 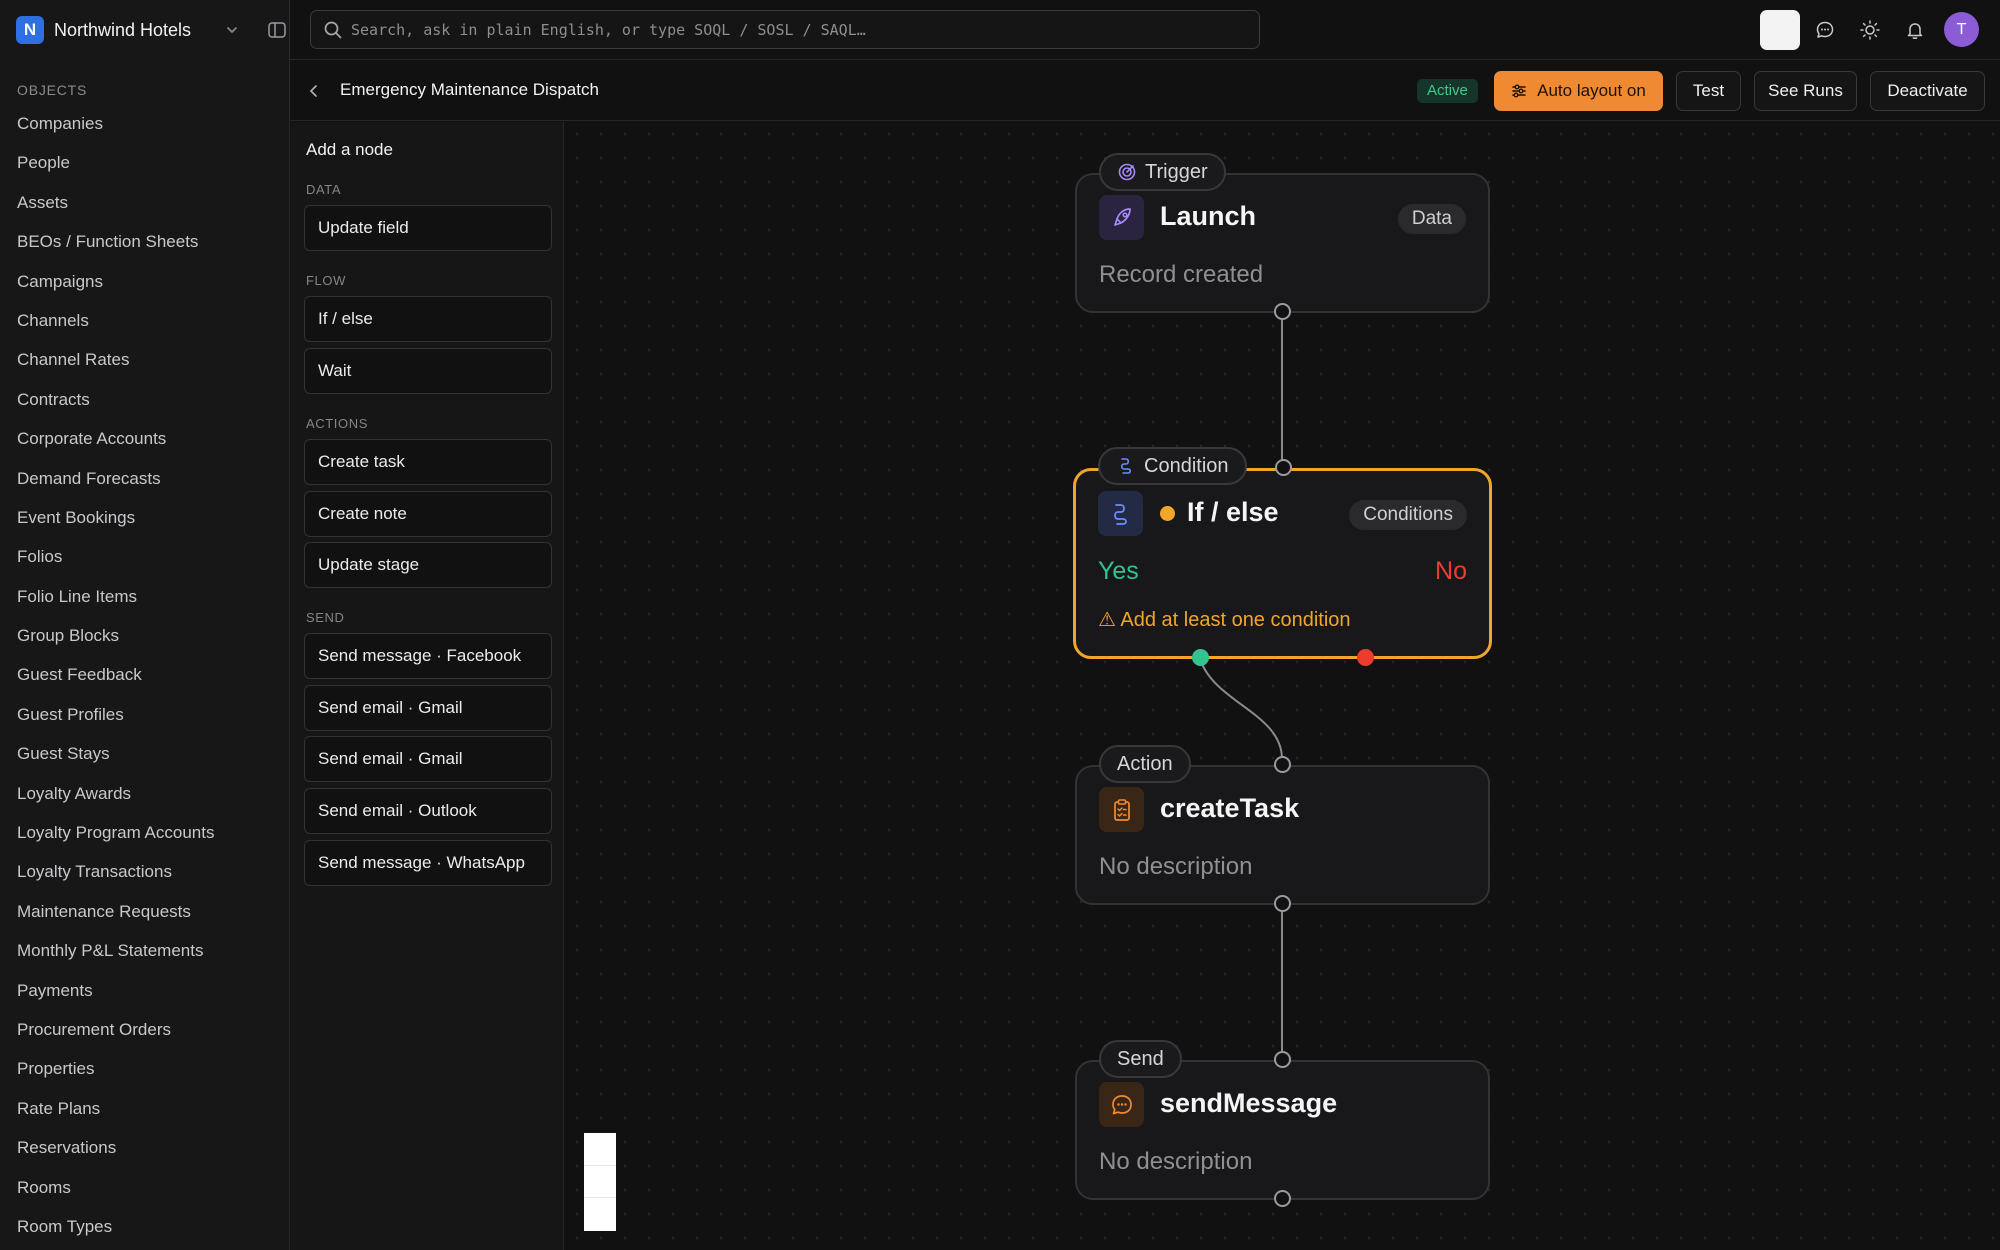 What do you see at coordinates (147, 836) in the screenshot?
I see `sidebar-item-loyalty-program-accounts: Loyalty Program Accounts` at bounding box center [147, 836].